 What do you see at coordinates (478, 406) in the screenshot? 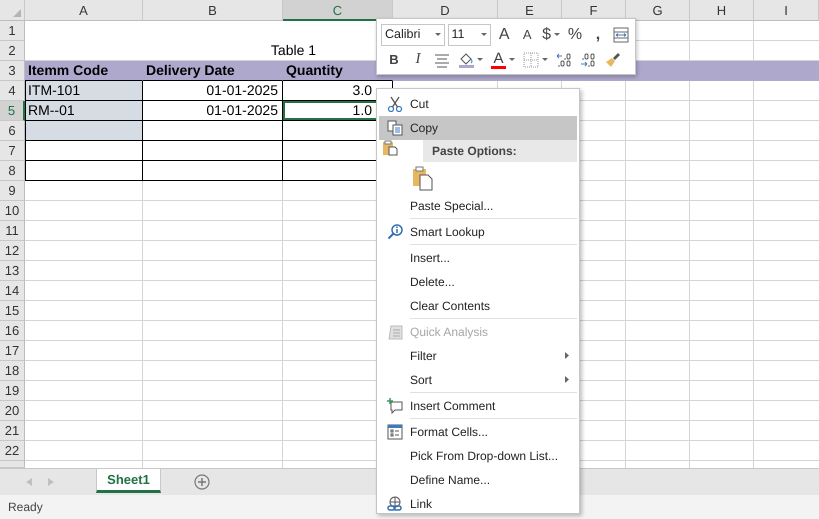
I see `menu-item: Insert Comment` at bounding box center [478, 406].